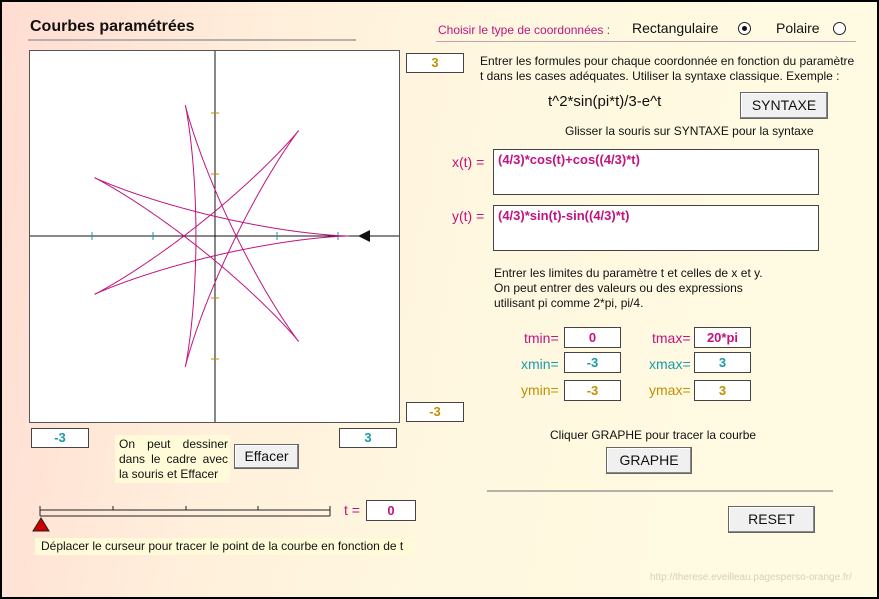 Image resolution: width=879 pixels, height=599 pixels. What do you see at coordinates (184, 517) in the screenshot?
I see `t-slider` at bounding box center [184, 517].